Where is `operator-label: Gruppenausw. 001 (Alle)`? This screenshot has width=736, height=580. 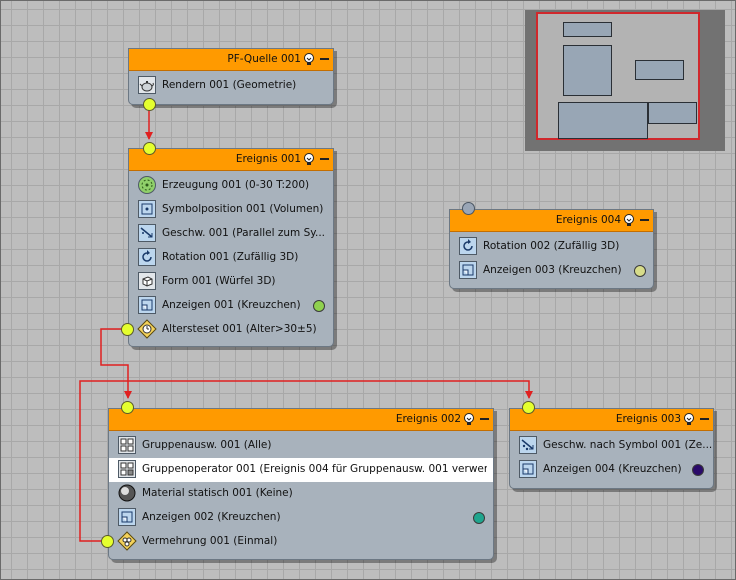
operator-label: Gruppenausw. 001 (Alle) is located at coordinates (207, 445).